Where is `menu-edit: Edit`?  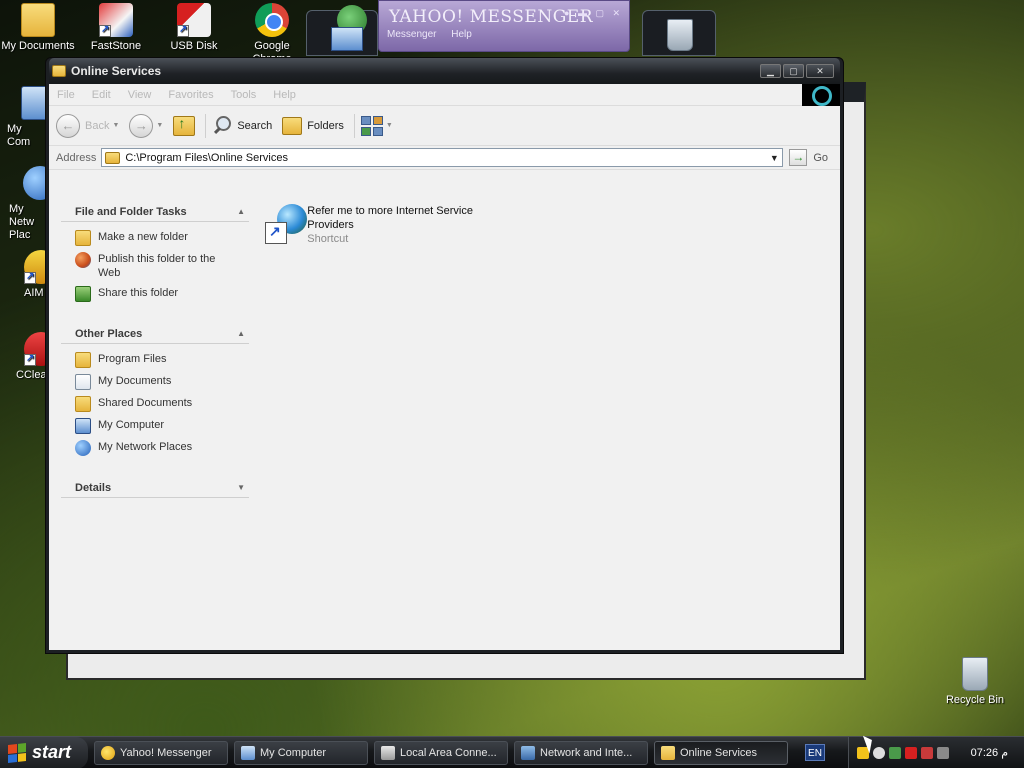
menu-edit: Edit is located at coordinates (101, 95).